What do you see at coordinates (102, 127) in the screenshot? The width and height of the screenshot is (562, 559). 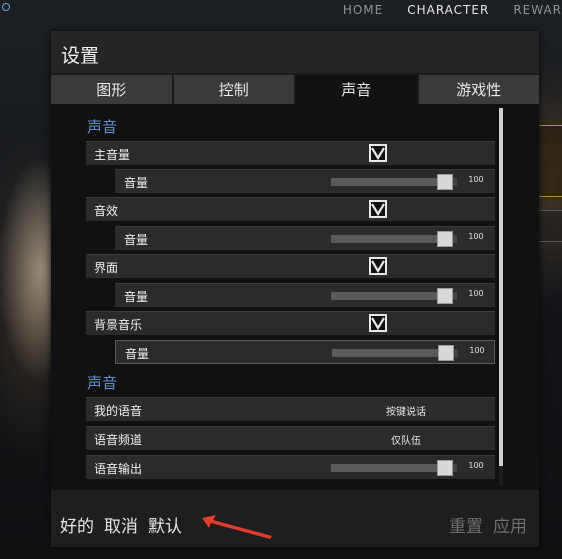 I see `section-title-sound: 声音` at bounding box center [102, 127].